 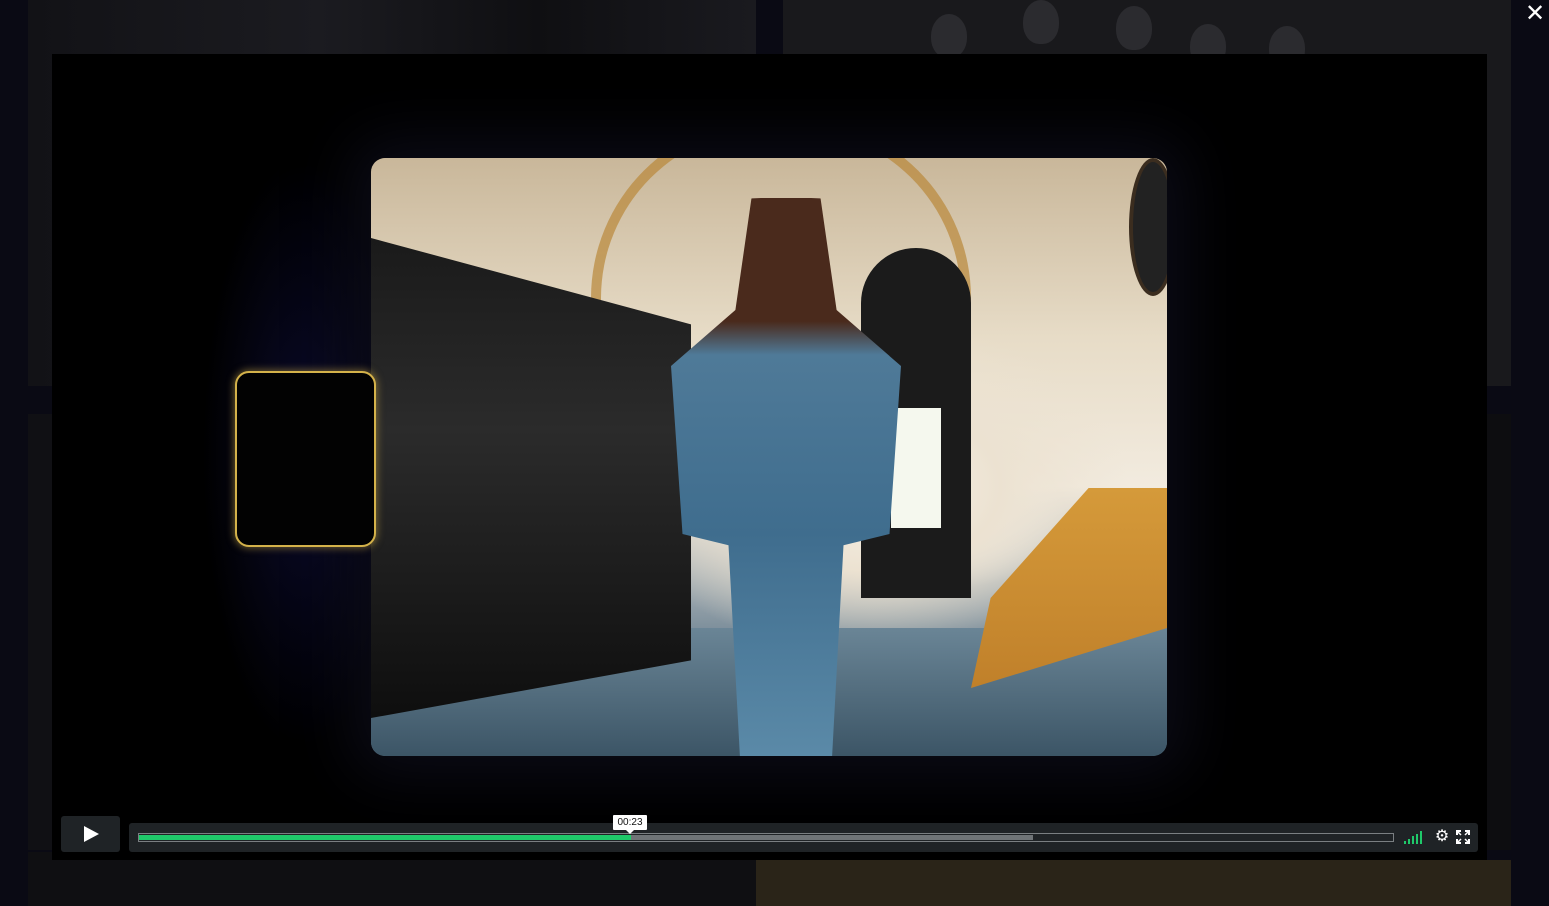 What do you see at coordinates (305, 459) in the screenshot?
I see `screen-overlay-frame` at bounding box center [305, 459].